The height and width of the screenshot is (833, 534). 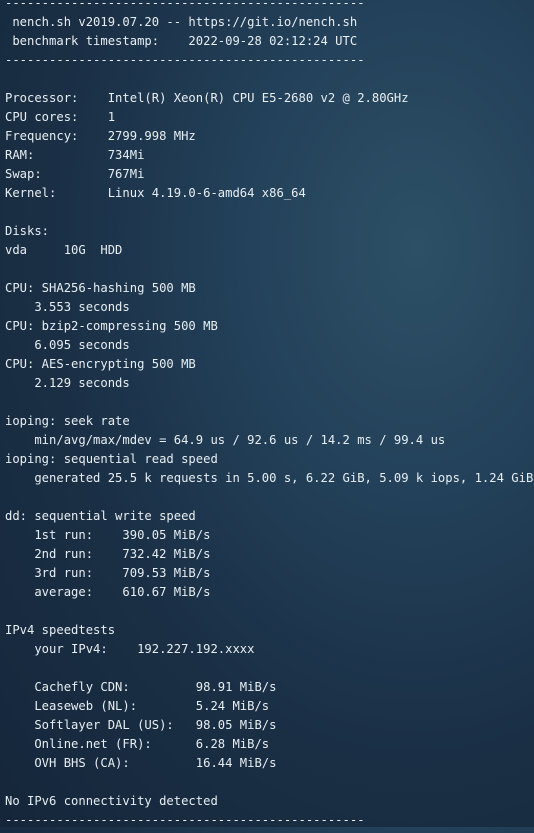 What do you see at coordinates (100, 288) in the screenshot?
I see `cpu-sha256-heading: CPU: SHA256-hashing 500 MB` at bounding box center [100, 288].